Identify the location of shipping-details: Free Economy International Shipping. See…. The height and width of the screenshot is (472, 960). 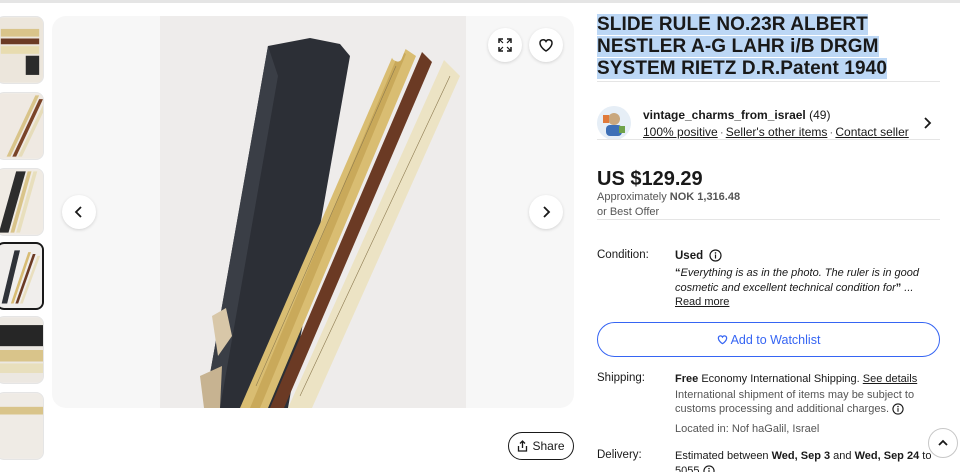
(807, 394).